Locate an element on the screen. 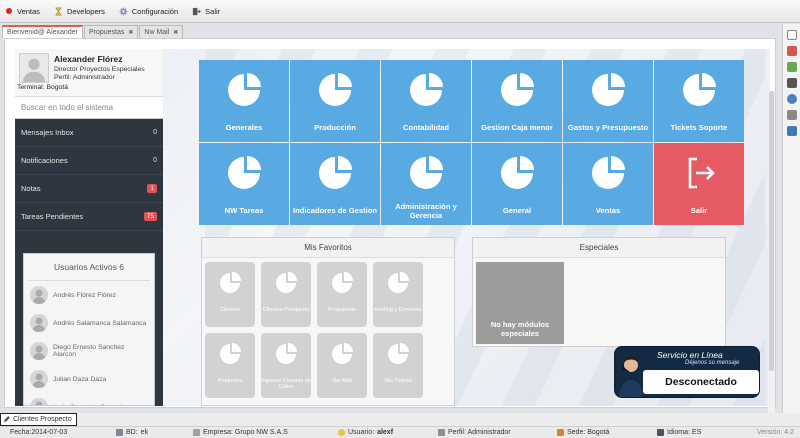  tile-label: Gastos y Presupuesto is located at coordinates (608, 128).